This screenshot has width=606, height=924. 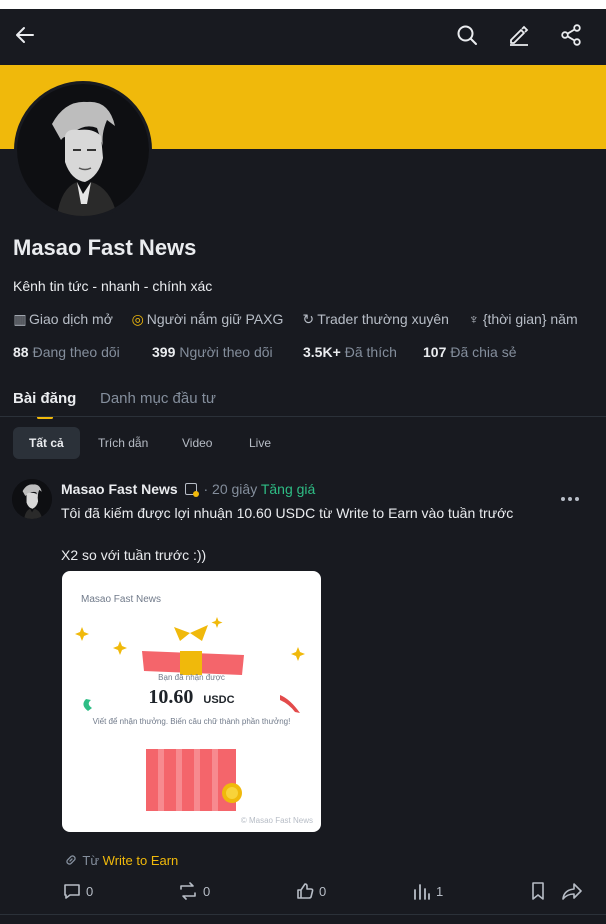 I want to click on comment-button: 0, so click(x=77, y=891).